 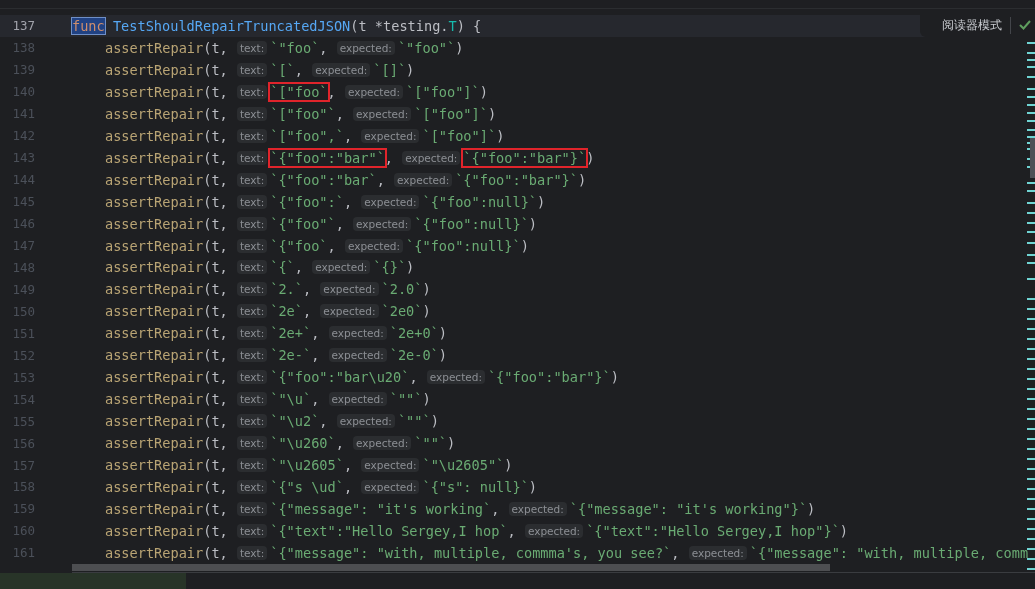 I want to click on string-literal: `2e-`, so click(x=291, y=356).